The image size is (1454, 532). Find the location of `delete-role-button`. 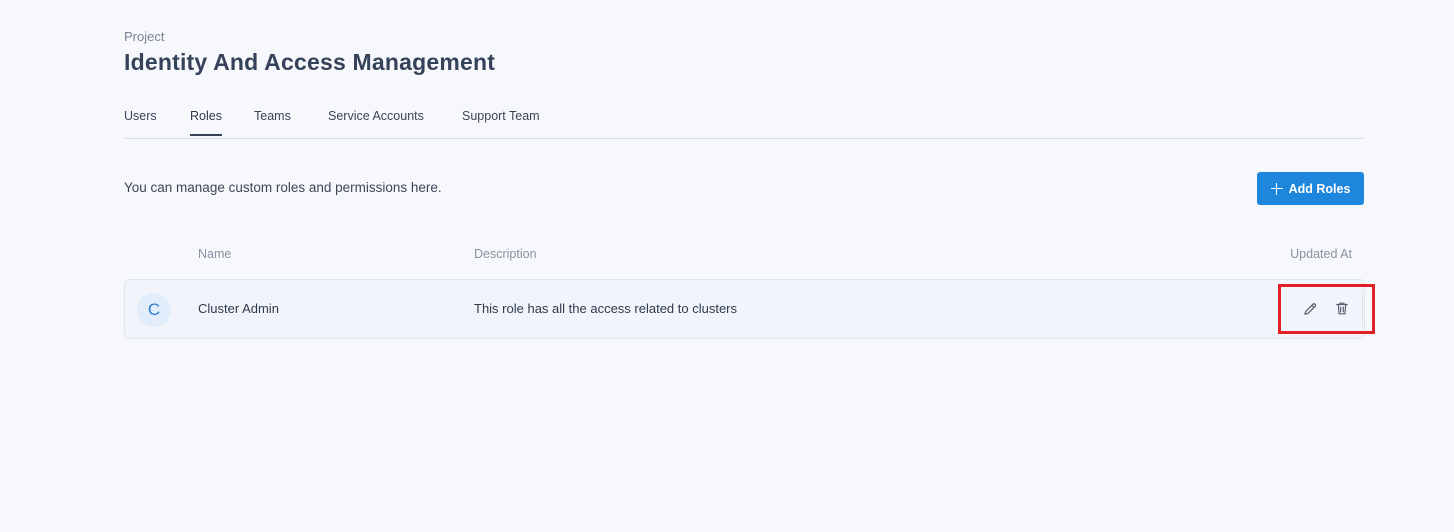

delete-role-button is located at coordinates (1342, 308).